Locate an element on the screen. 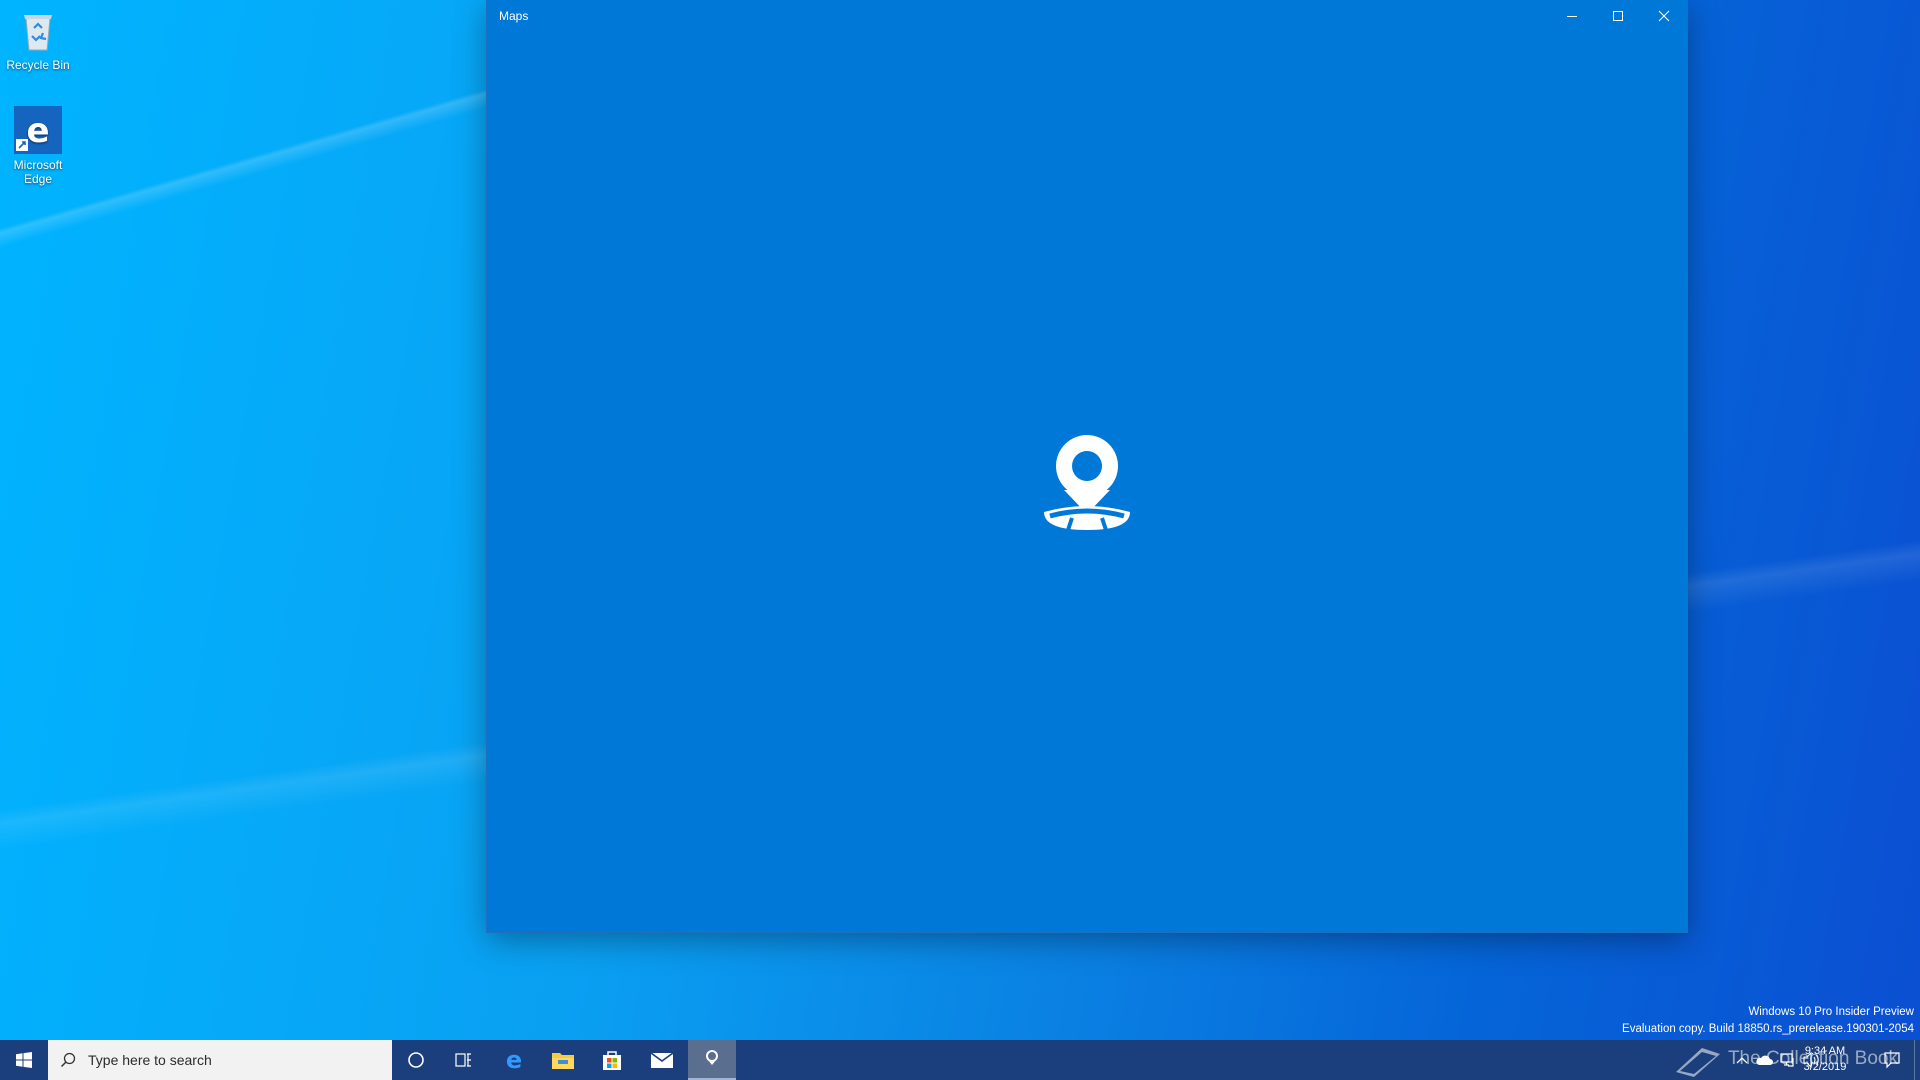 Image resolution: width=1920 pixels, height=1080 pixels. maximize-icon is located at coordinates (1618, 16).